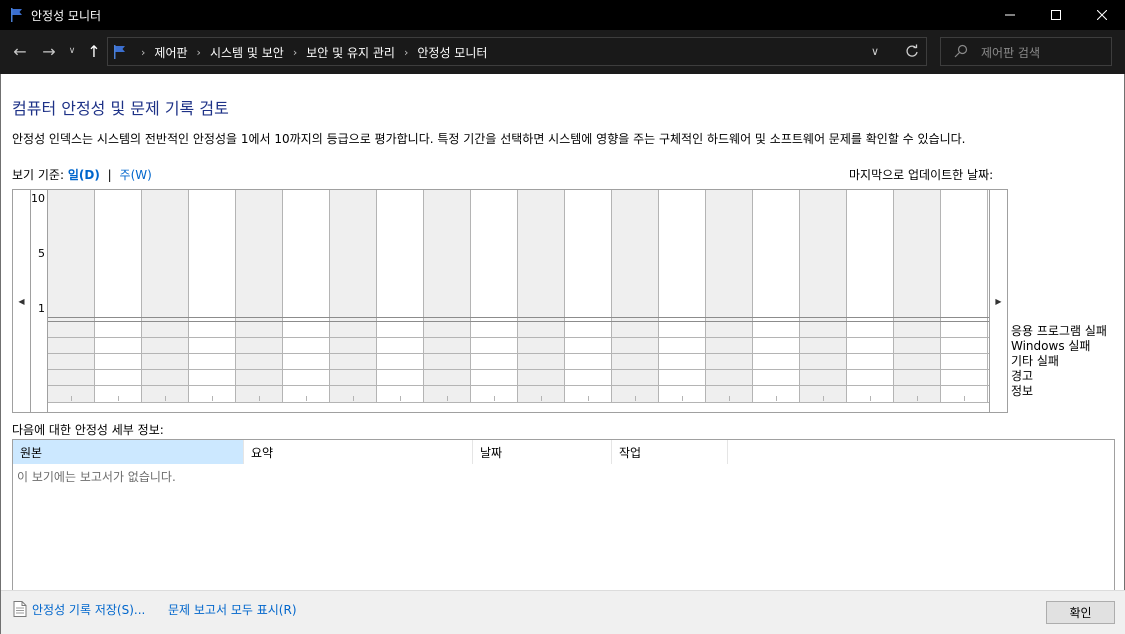  I want to click on search-placeholder: 제어판 검색, so click(1011, 53).